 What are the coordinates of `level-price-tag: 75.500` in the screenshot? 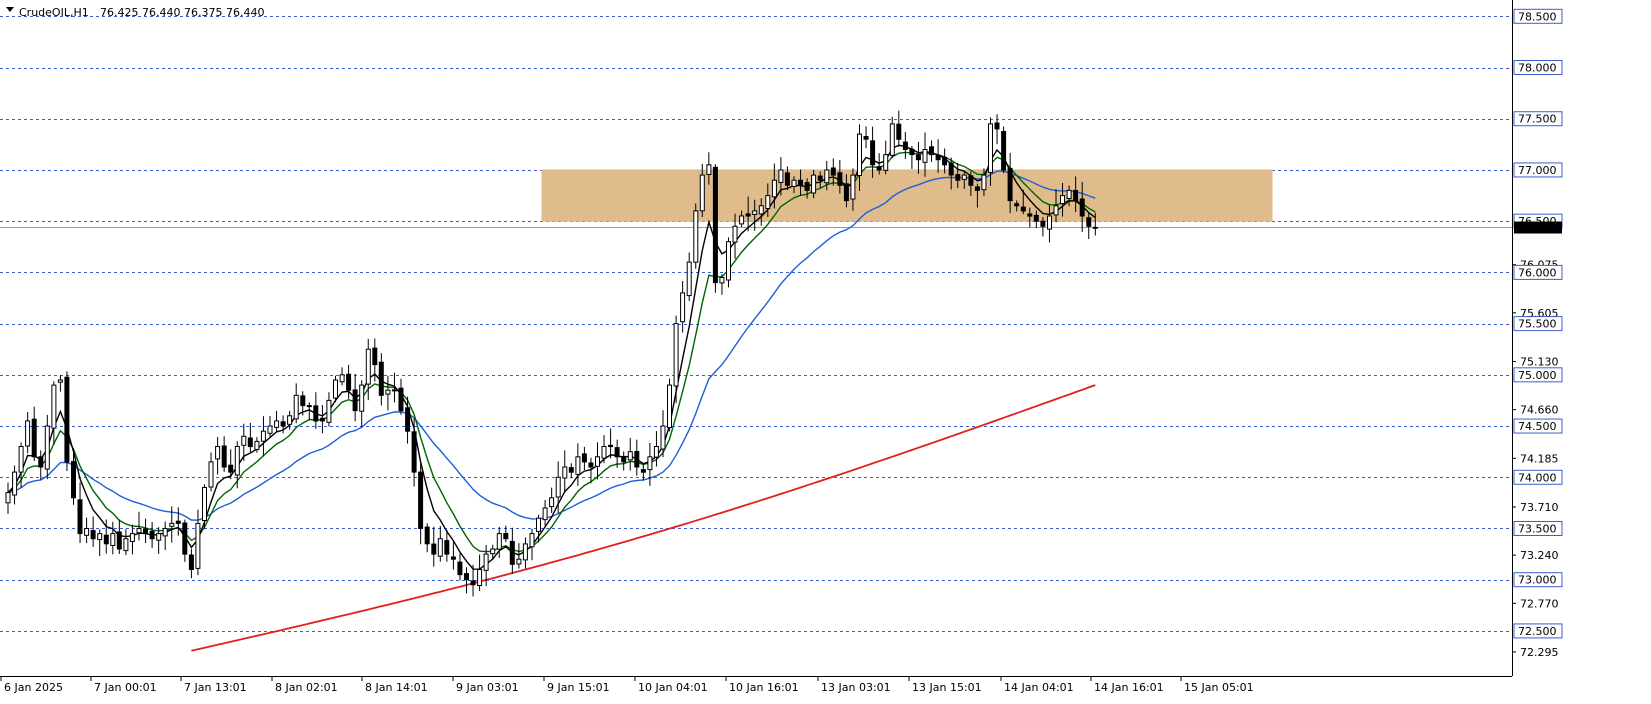 It's located at (1538, 324).